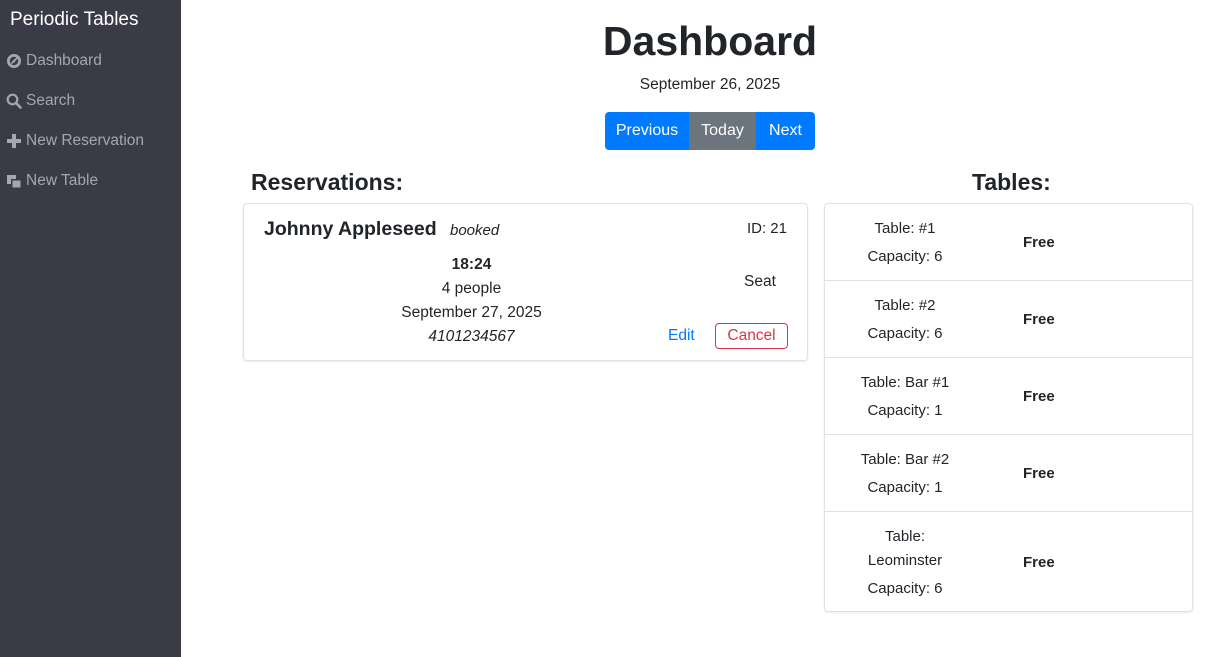 The height and width of the screenshot is (657, 1214). Describe the element at coordinates (905, 397) in the screenshot. I see `table-info: Table: Bar #1 Capacity: 1` at that location.